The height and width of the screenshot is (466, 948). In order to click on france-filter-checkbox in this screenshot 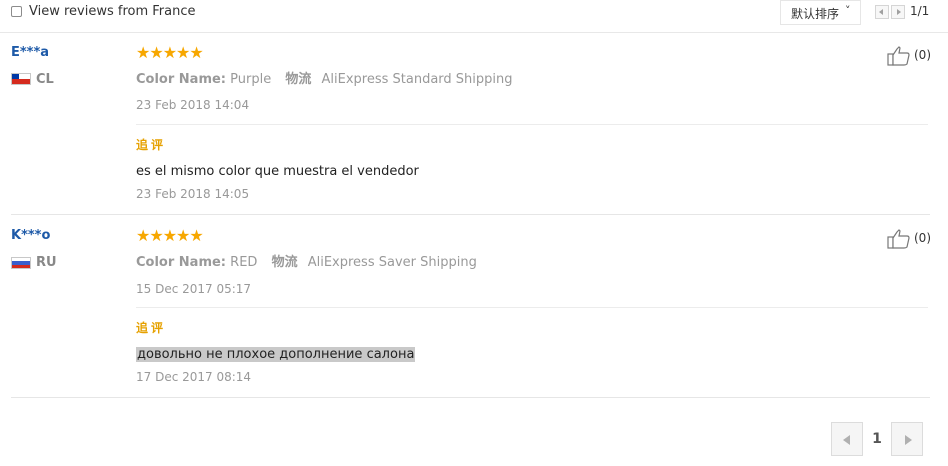, I will do `click(16, 11)`.